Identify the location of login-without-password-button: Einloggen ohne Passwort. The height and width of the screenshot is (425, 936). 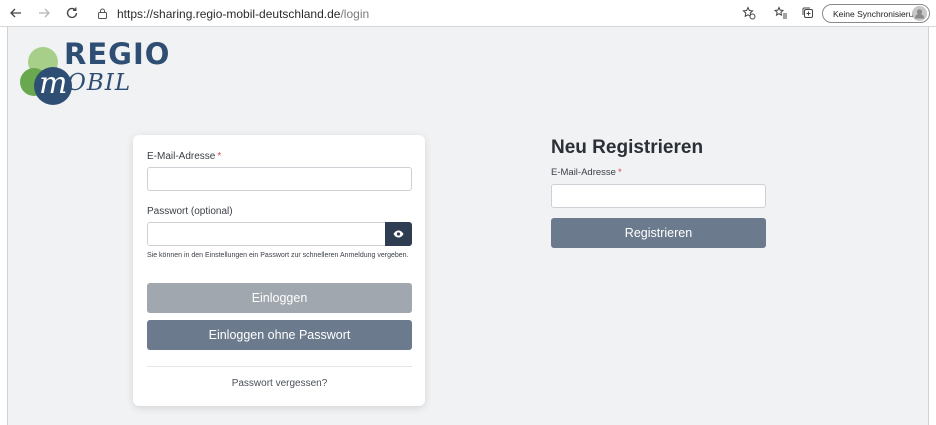
(279, 335).